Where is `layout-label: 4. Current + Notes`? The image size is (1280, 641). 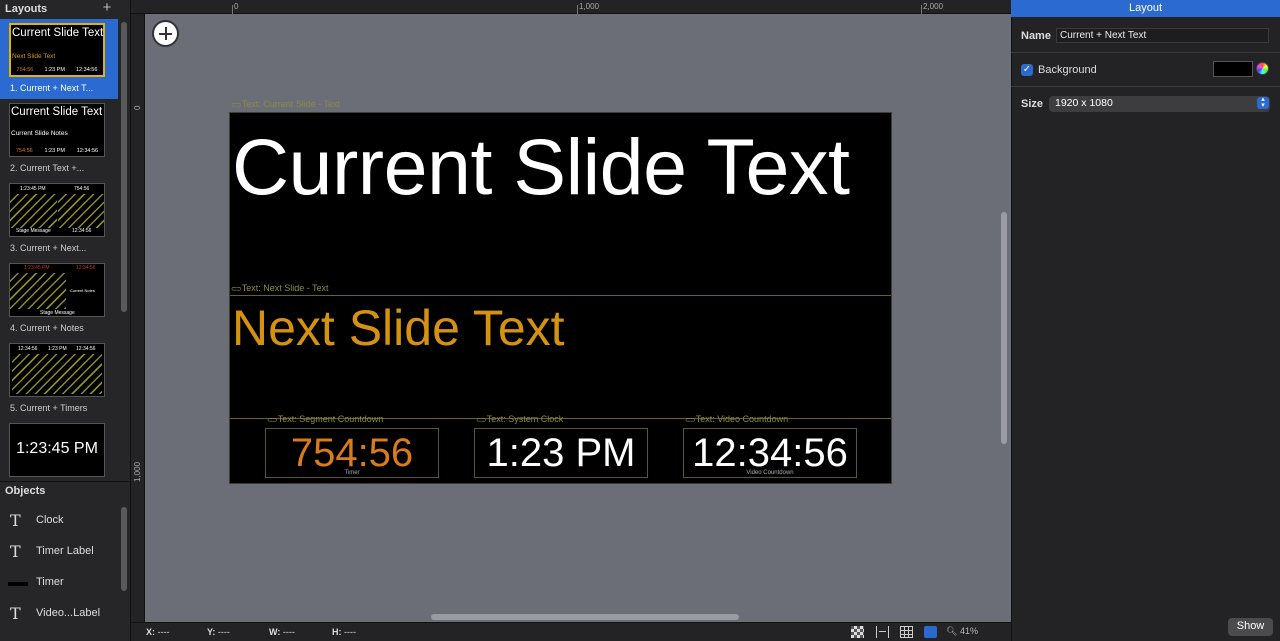 layout-label: 4. Current + Notes is located at coordinates (47, 328).